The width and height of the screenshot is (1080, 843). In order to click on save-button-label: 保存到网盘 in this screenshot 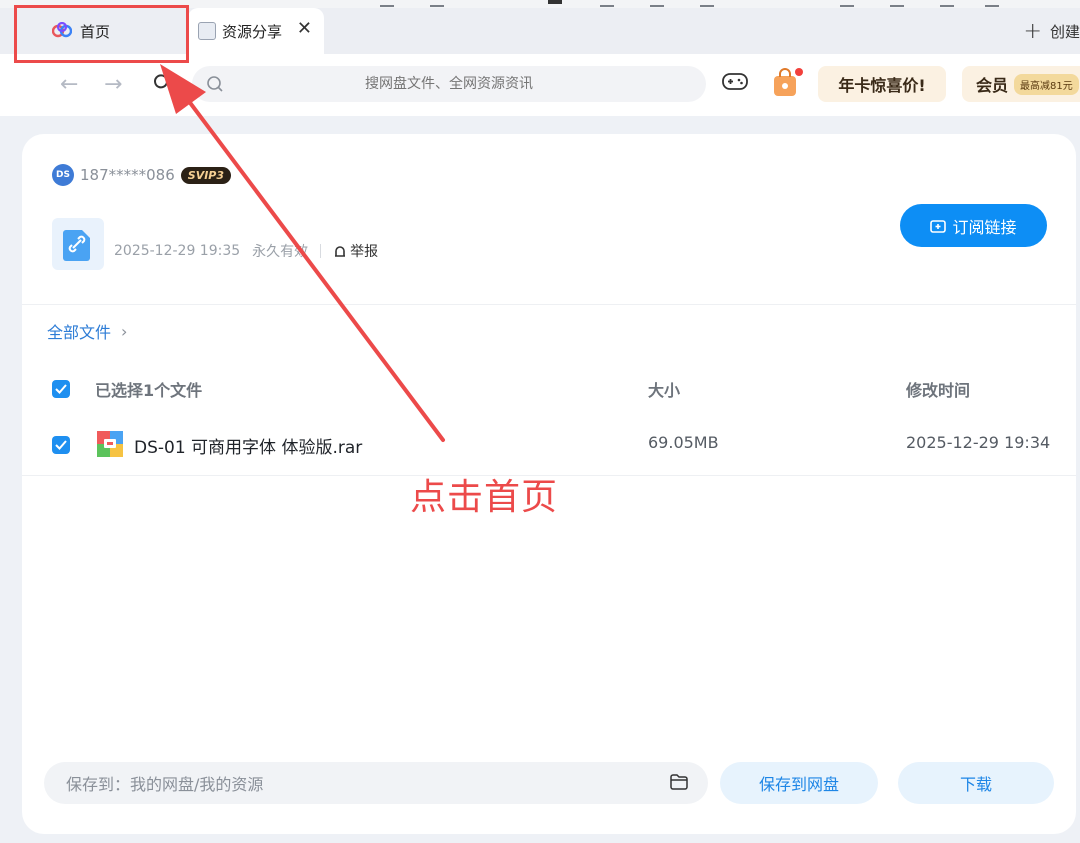, I will do `click(798, 784)`.